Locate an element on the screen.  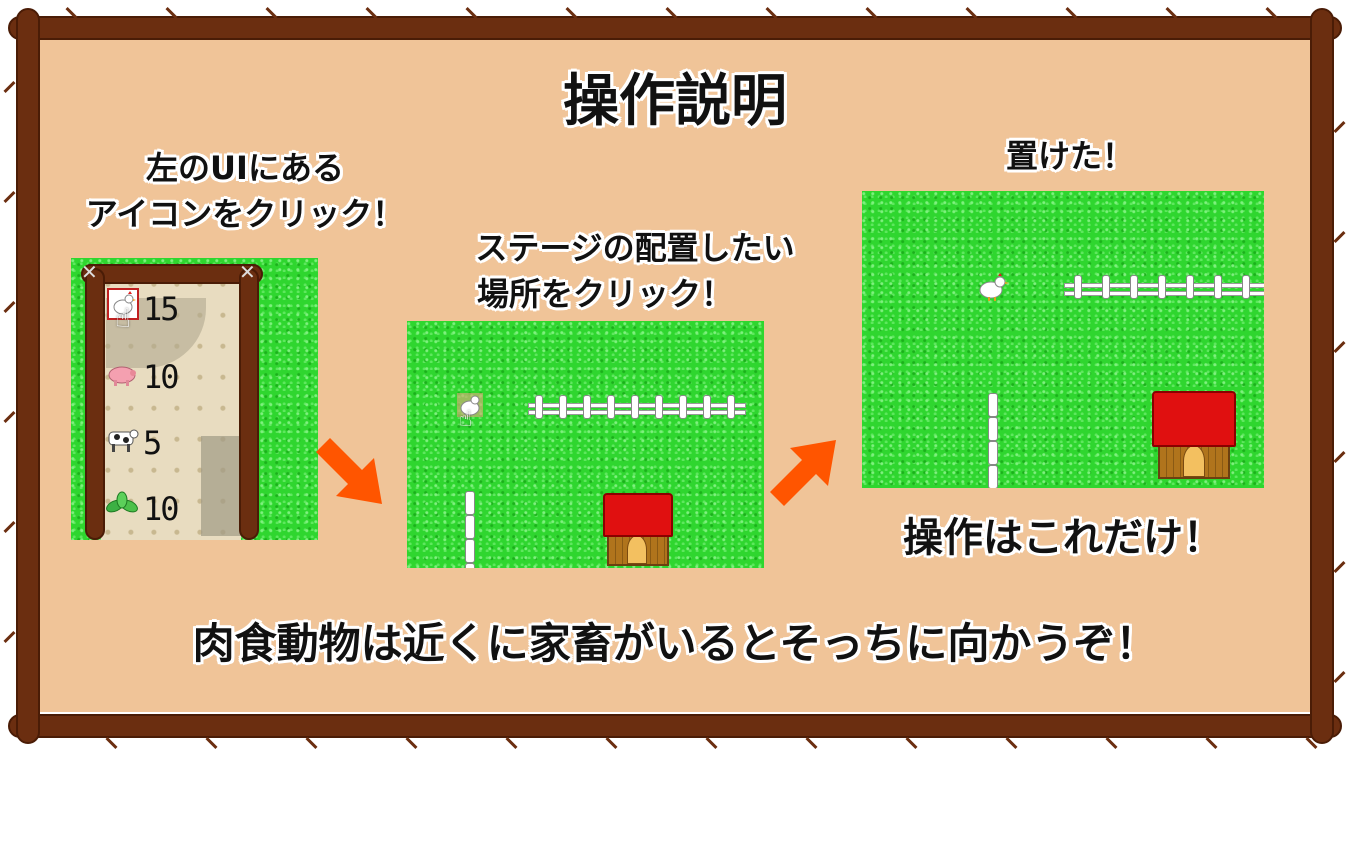
arrow-up-right-icon is located at coordinates (803, 473).